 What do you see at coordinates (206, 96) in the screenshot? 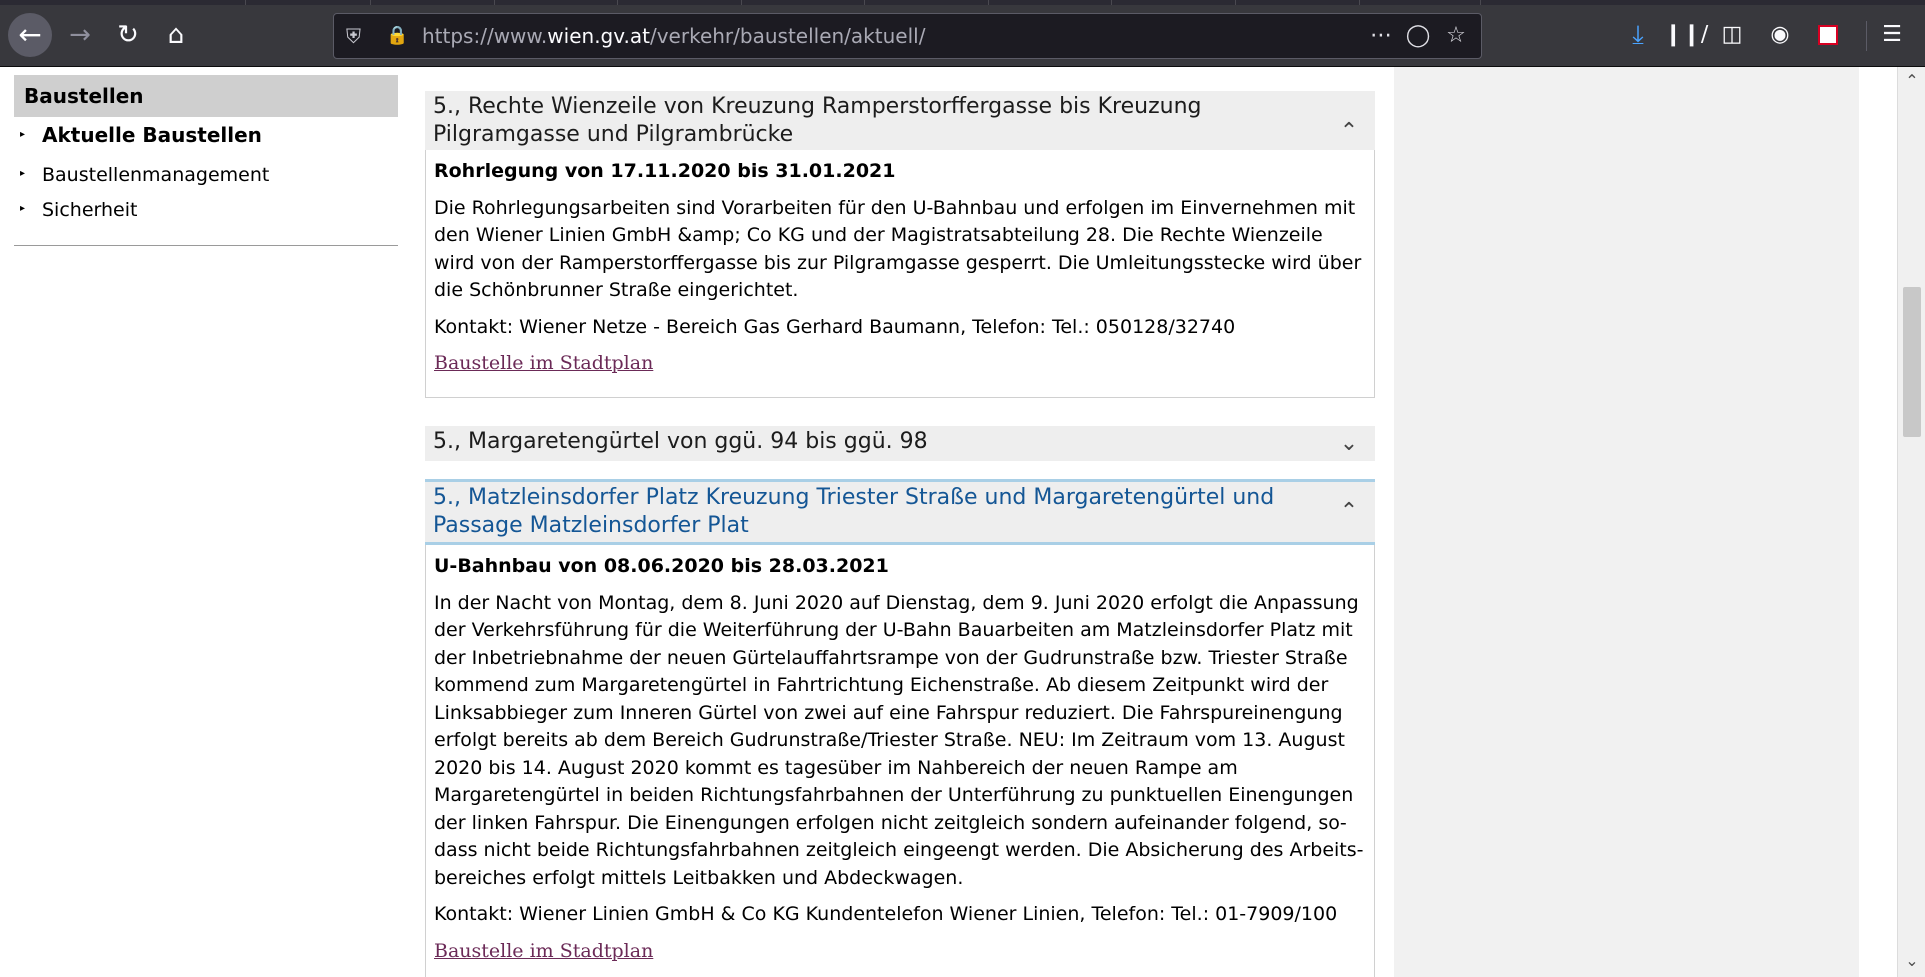
I see `sidebar-heading: Baustellen` at bounding box center [206, 96].